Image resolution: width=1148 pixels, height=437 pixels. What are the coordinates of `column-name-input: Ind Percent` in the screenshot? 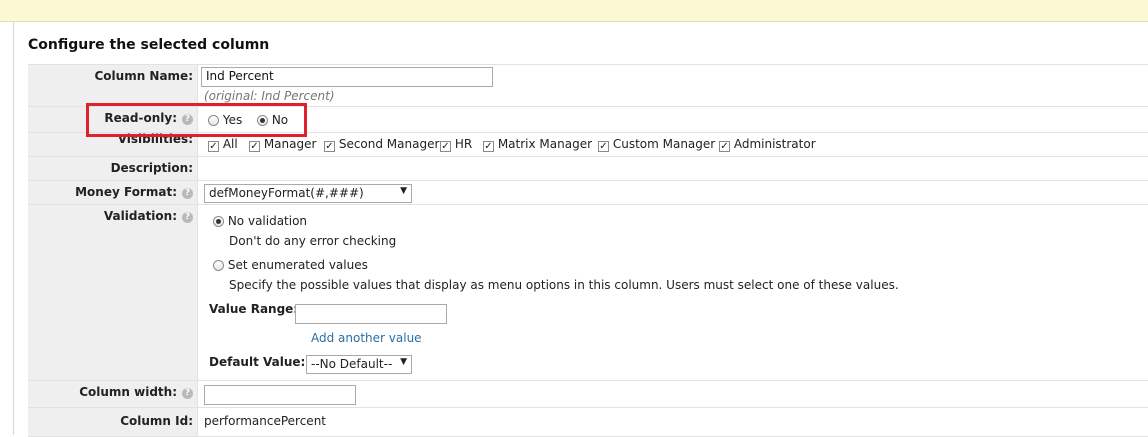 It's located at (347, 77).